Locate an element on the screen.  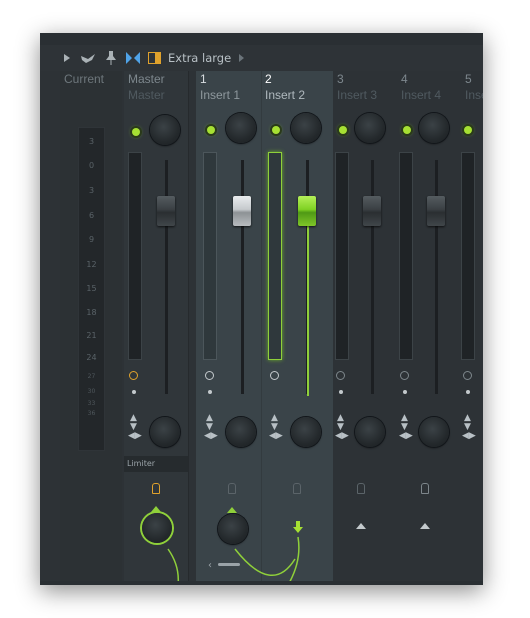
scale-label: 9 is located at coordinates (91, 239).